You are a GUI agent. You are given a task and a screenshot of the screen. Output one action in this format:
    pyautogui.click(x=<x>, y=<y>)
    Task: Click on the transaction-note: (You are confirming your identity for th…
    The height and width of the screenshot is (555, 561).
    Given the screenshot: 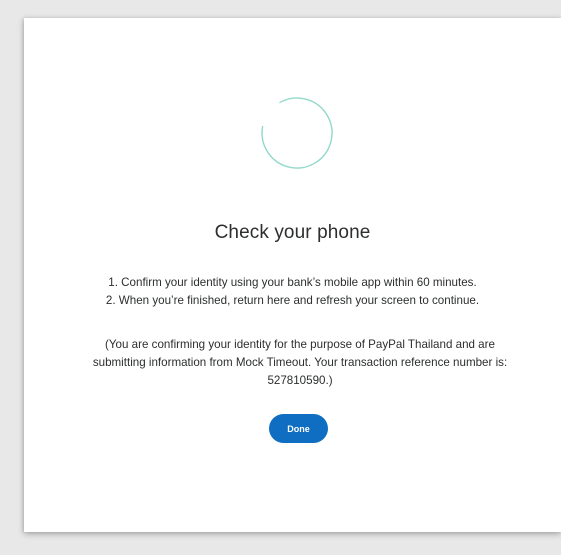 What is the action you would take?
    pyautogui.click(x=300, y=362)
    